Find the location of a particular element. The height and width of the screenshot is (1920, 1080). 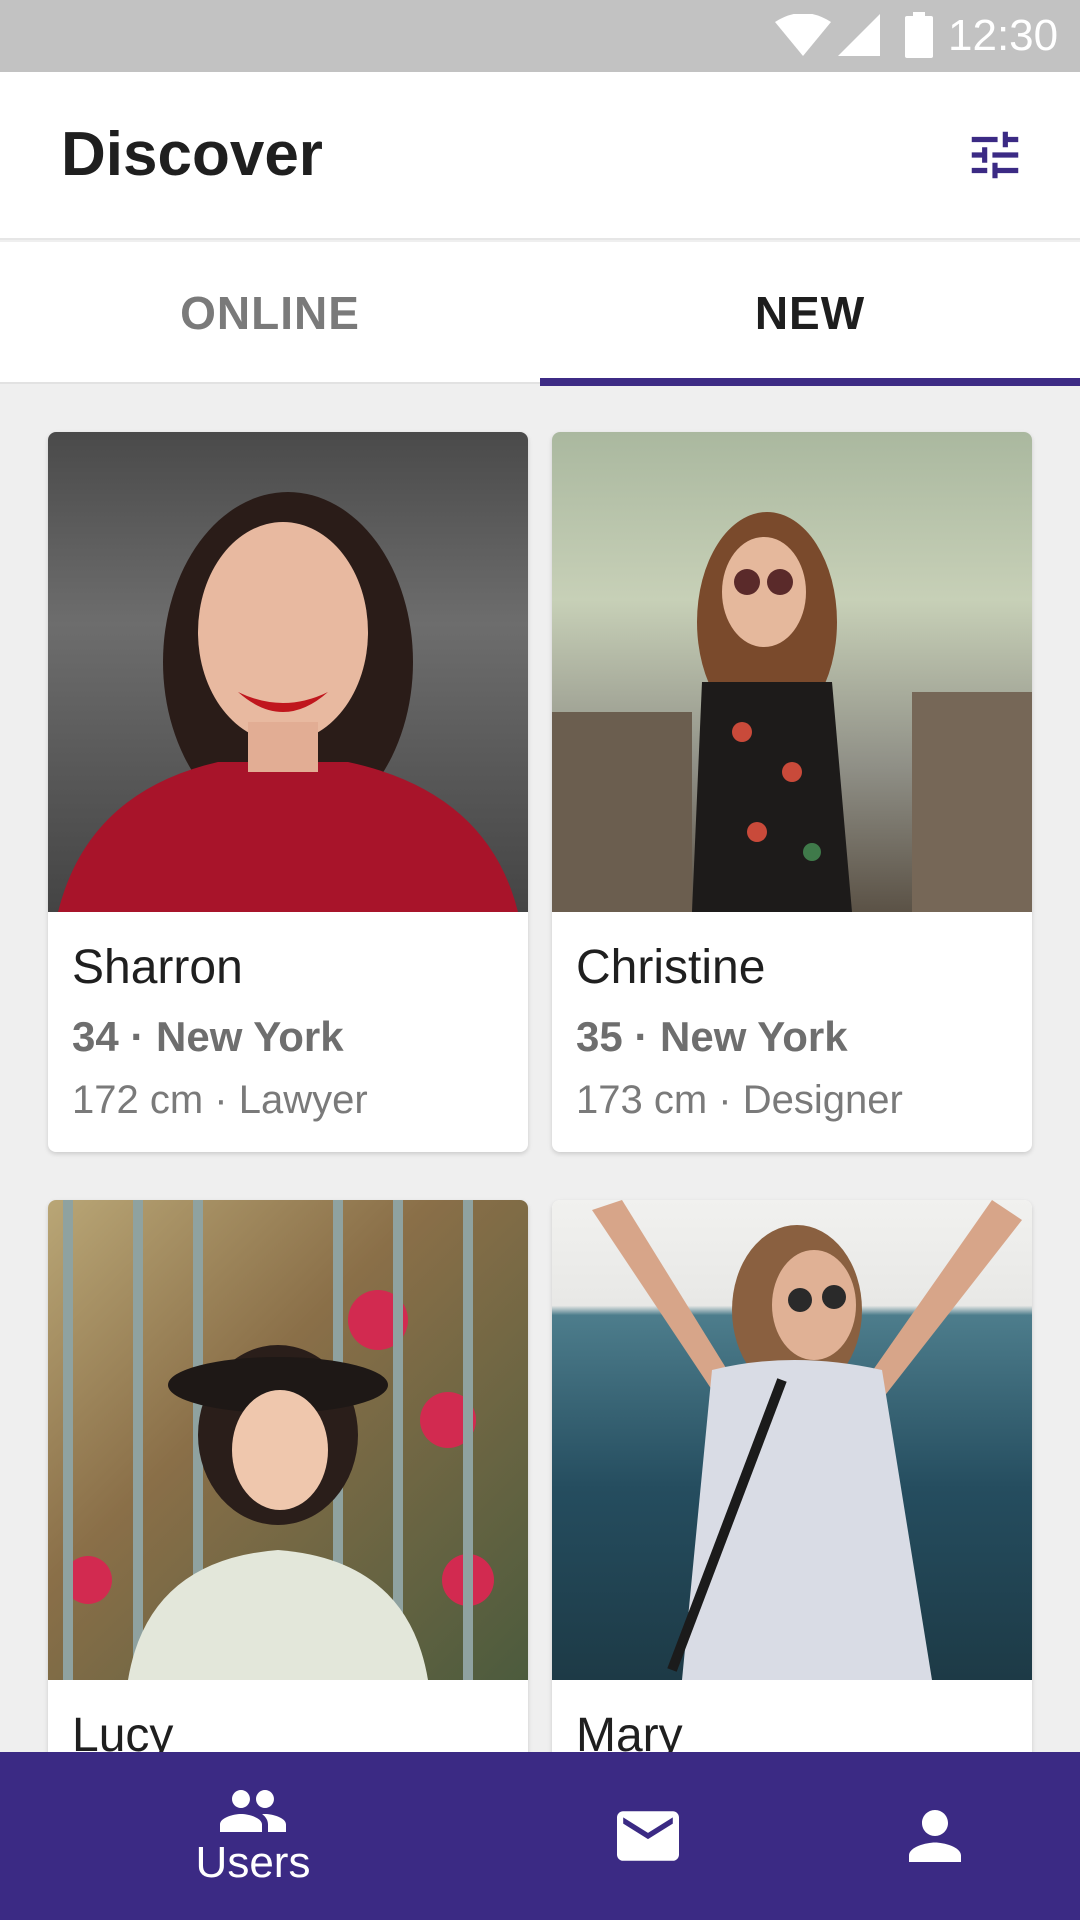

people-icon is located at coordinates (253, 1811).